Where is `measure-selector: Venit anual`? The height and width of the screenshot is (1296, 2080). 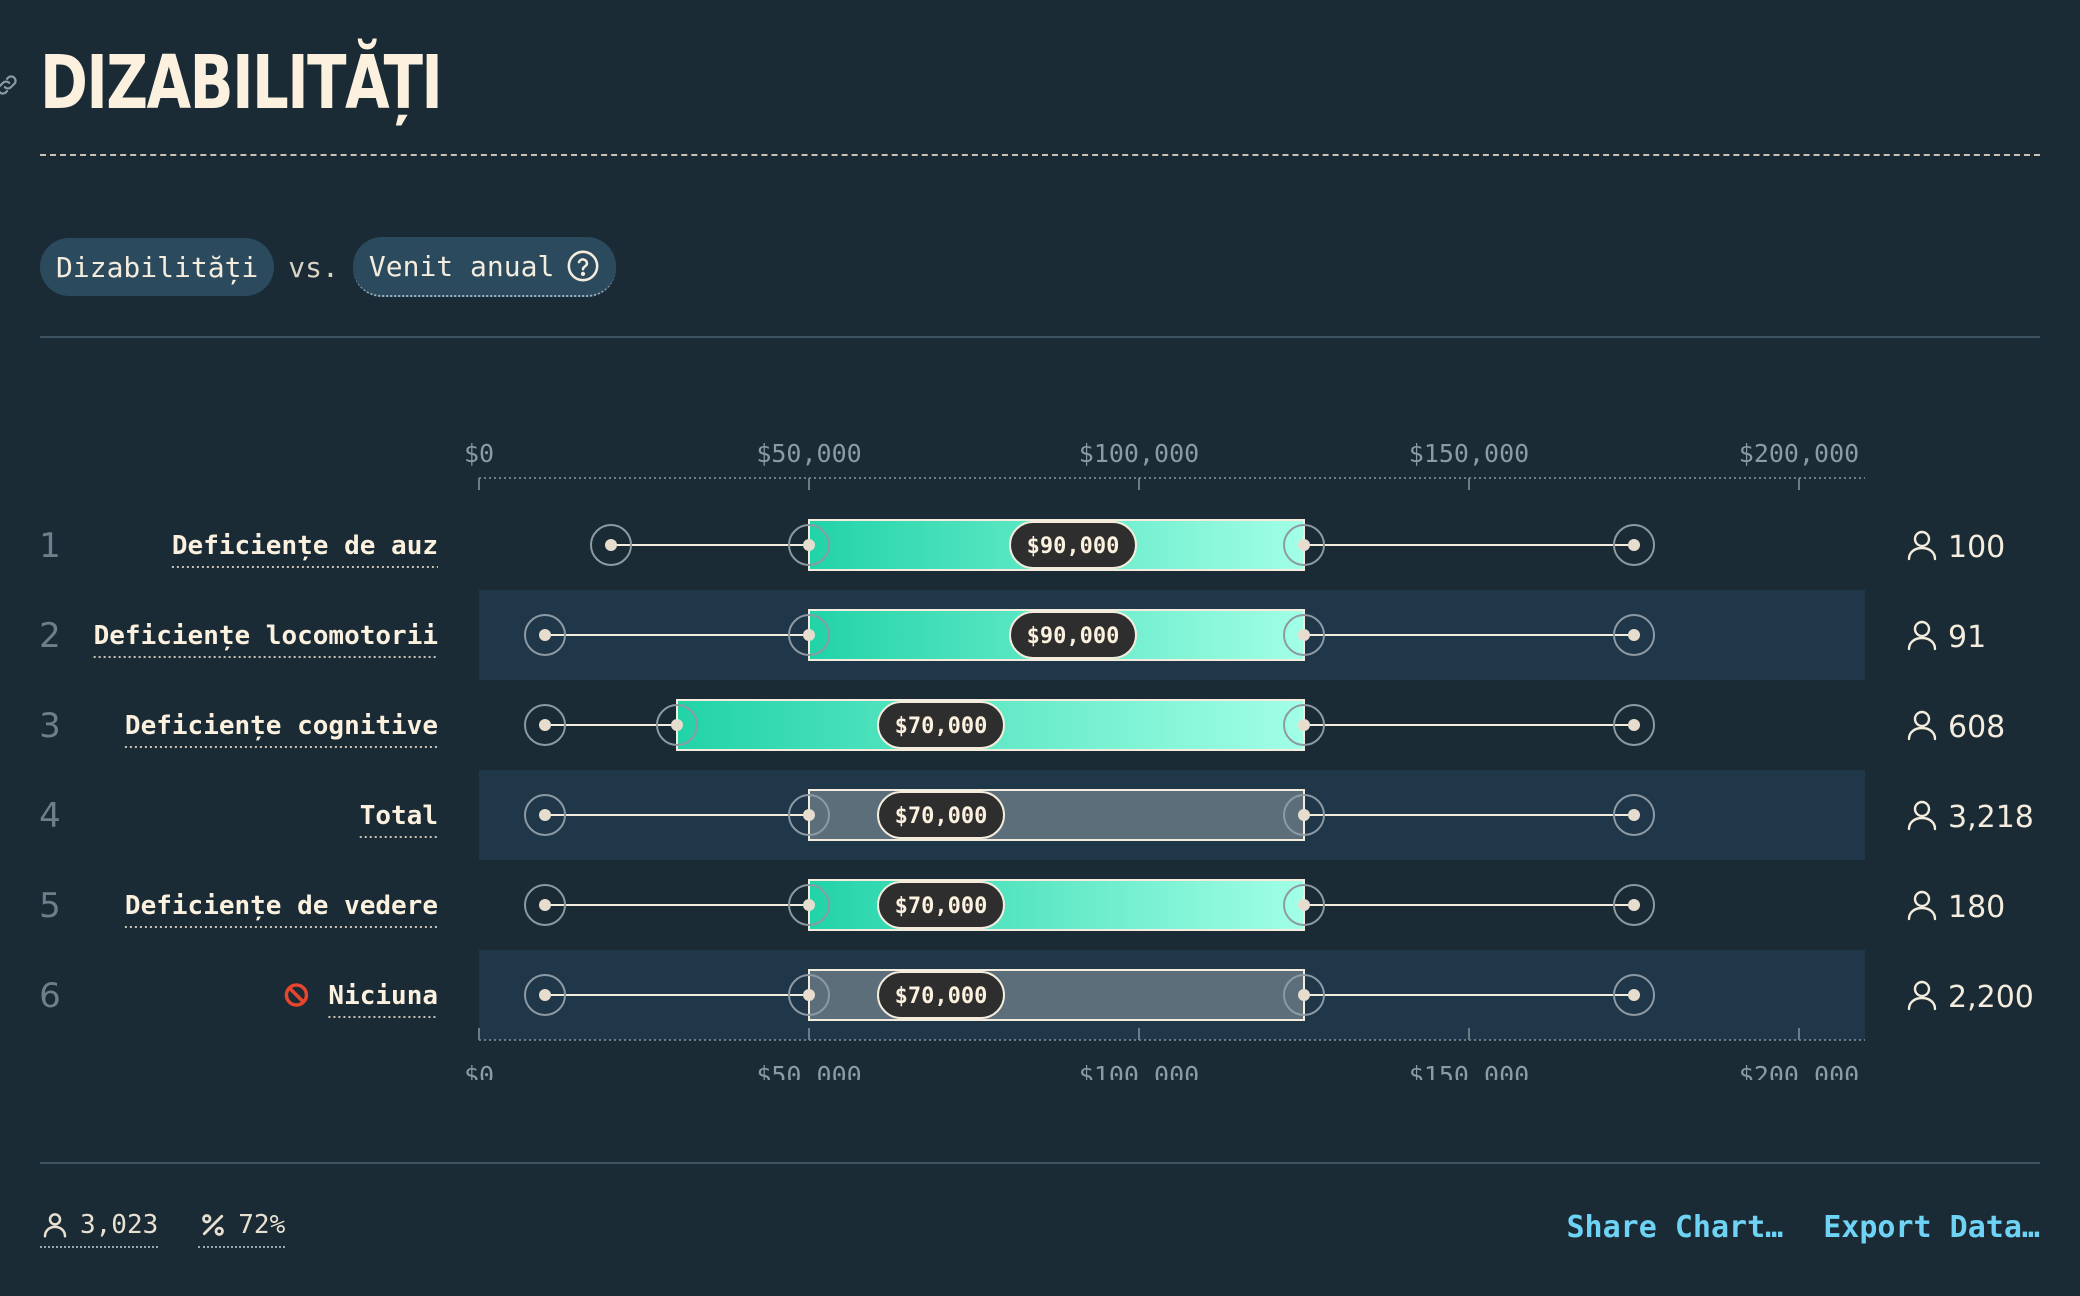
measure-selector: Venit anual is located at coordinates (484, 267).